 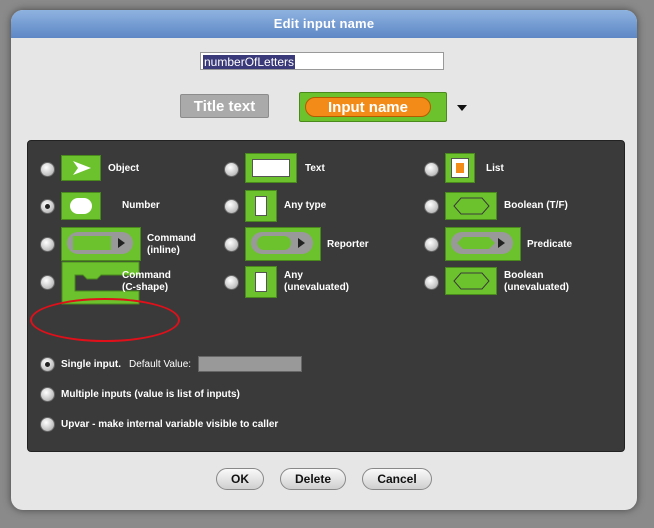 What do you see at coordinates (261, 206) in the screenshot?
I see `any-type-block-icon` at bounding box center [261, 206].